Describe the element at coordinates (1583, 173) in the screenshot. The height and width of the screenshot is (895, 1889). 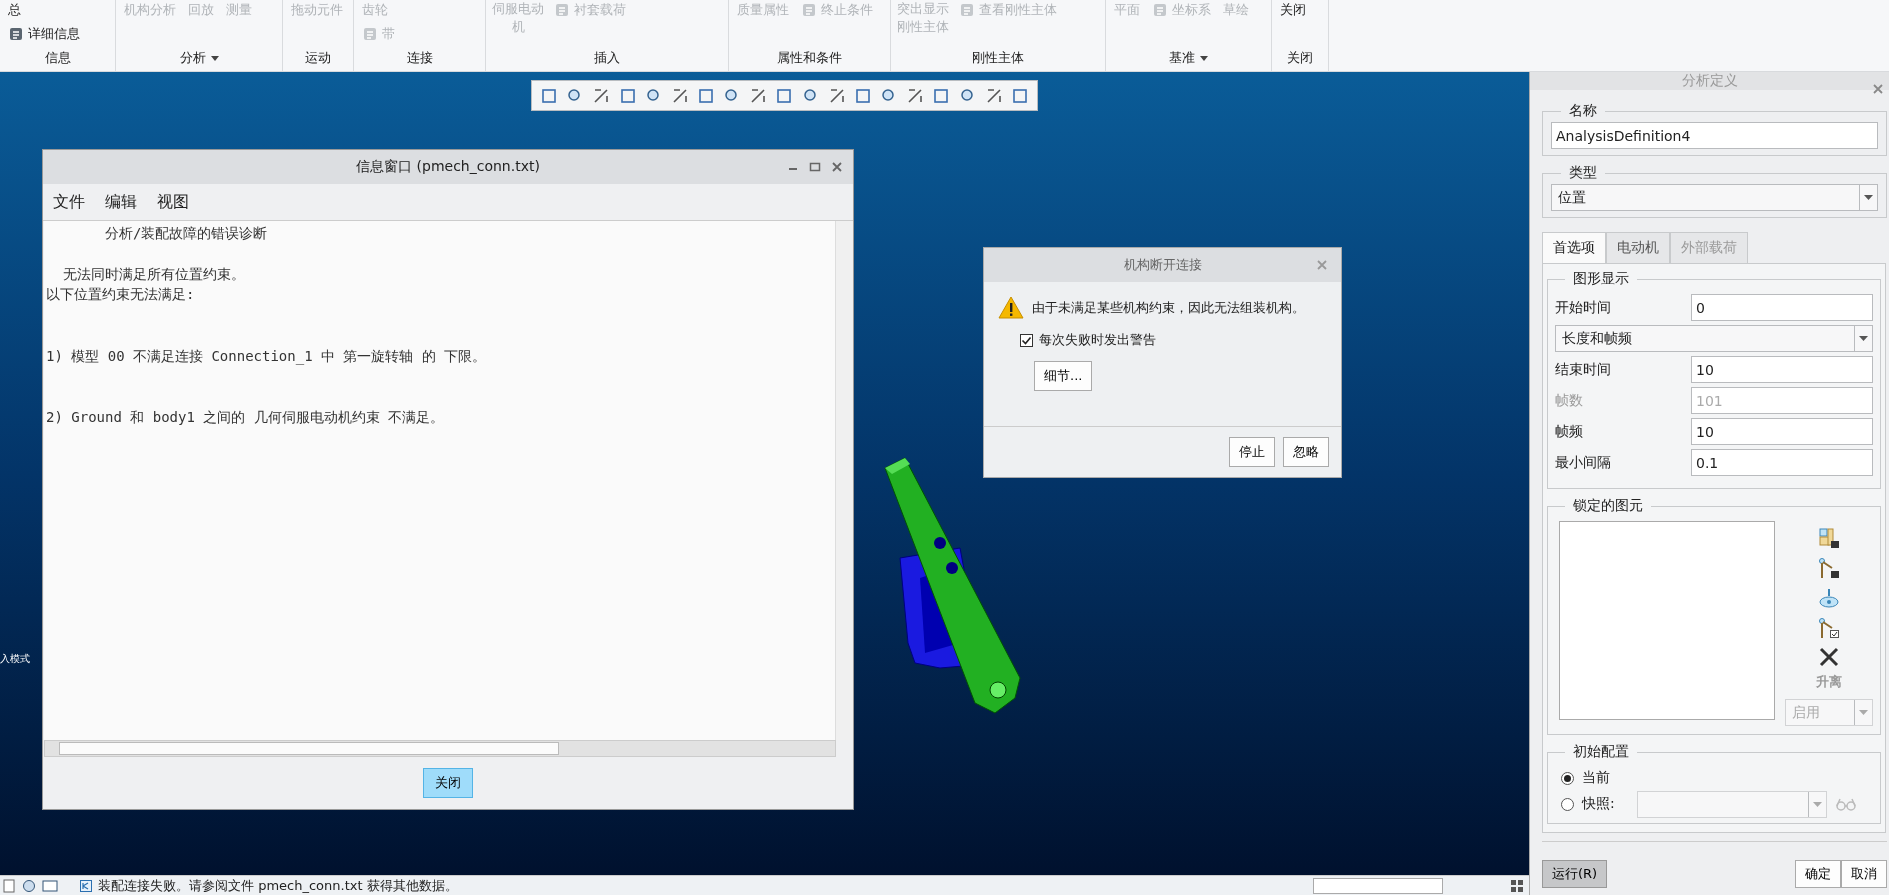
I see `group-title: 类型` at that location.